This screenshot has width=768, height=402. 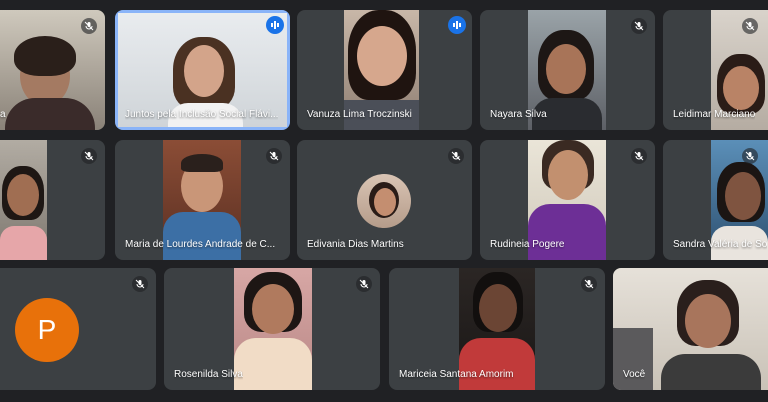 What do you see at coordinates (527, 244) in the screenshot?
I see `participant-name: Rudineia Pogere` at bounding box center [527, 244].